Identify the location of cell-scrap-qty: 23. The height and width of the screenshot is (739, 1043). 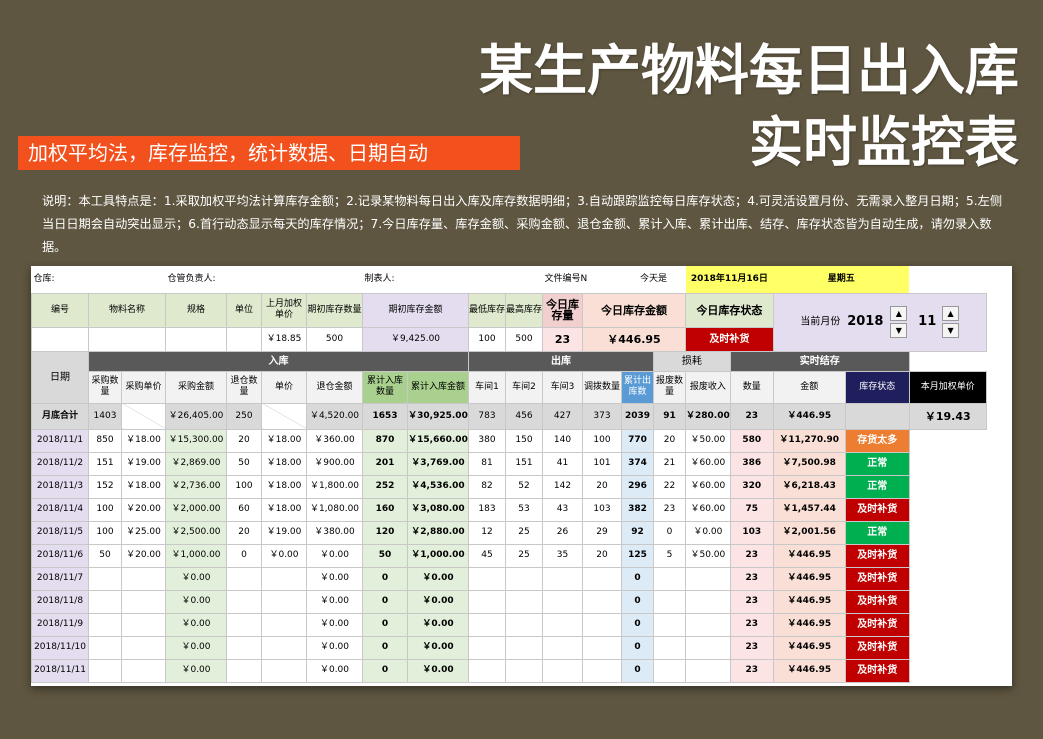
(669, 509).